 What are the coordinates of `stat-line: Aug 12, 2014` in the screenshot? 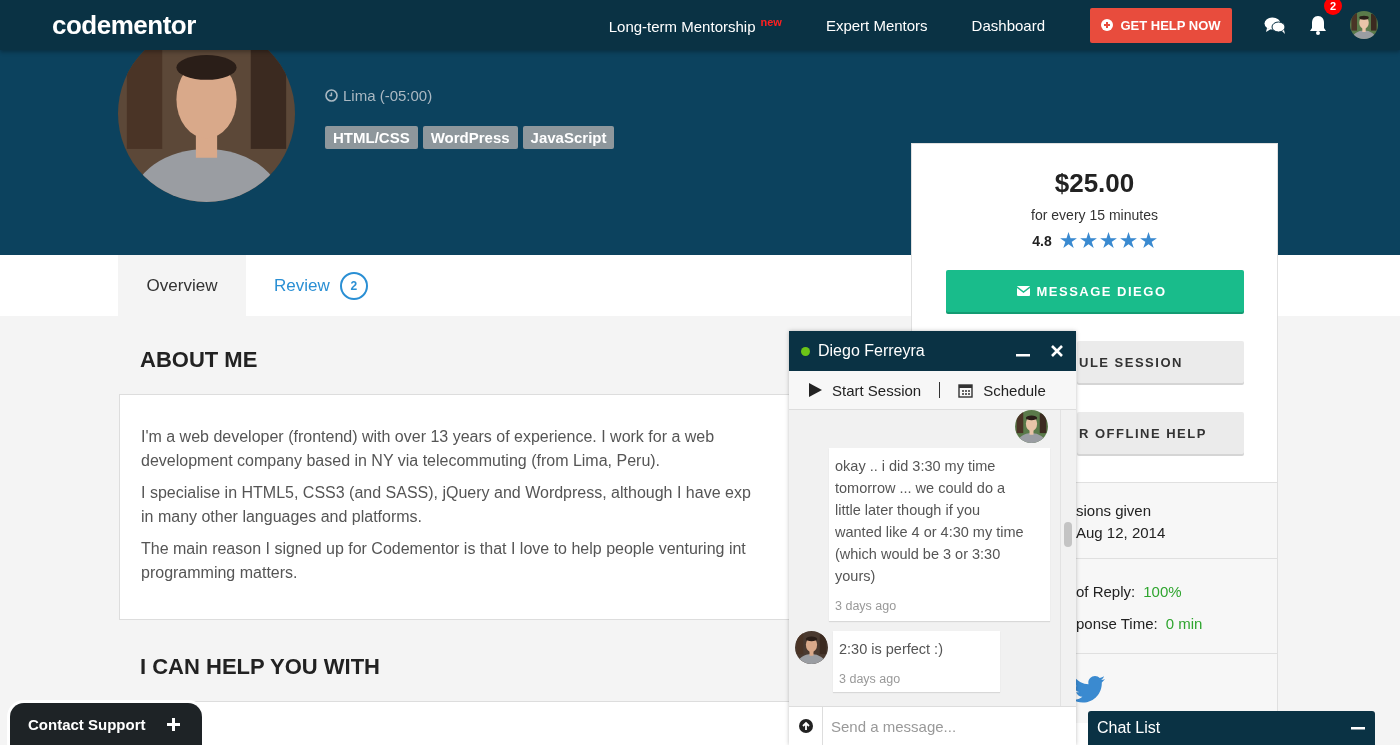 It's located at (1121, 533).